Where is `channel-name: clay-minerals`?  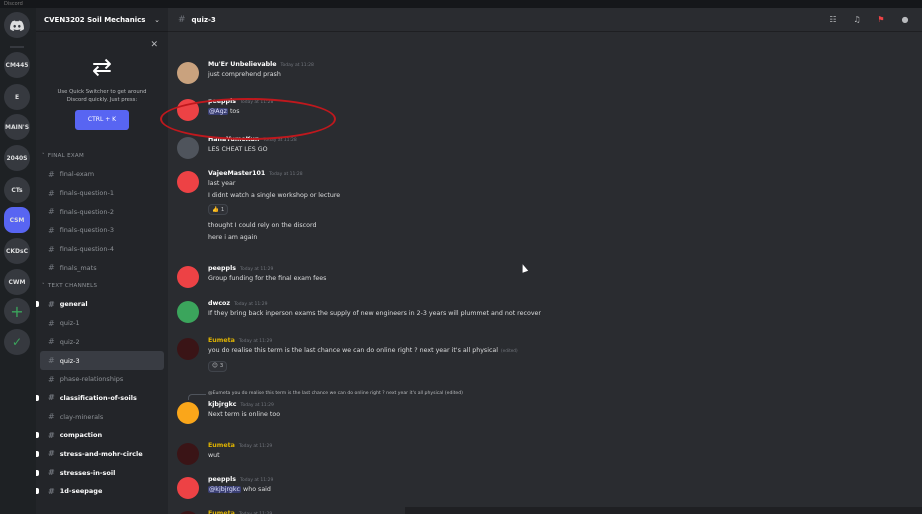 channel-name: clay-minerals is located at coordinates (81, 416).